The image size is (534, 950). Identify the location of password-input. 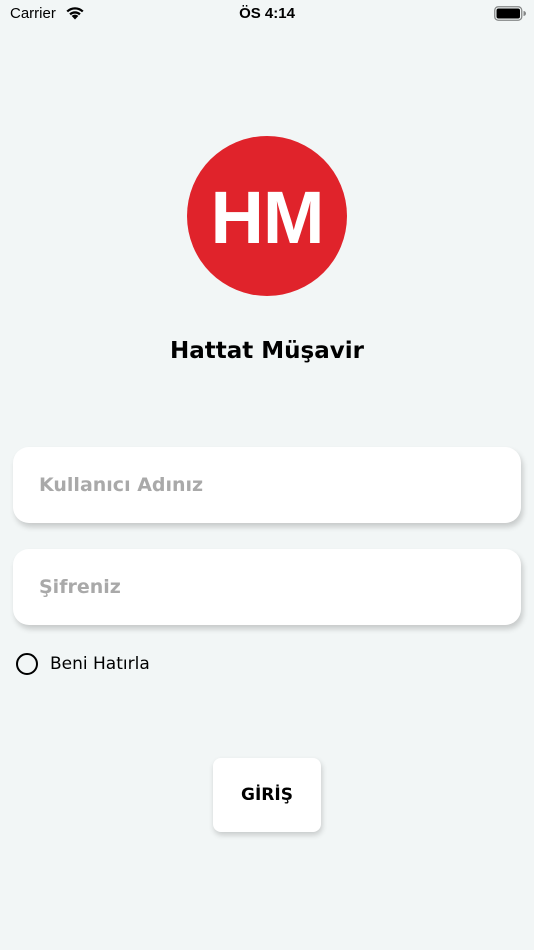
(267, 587).